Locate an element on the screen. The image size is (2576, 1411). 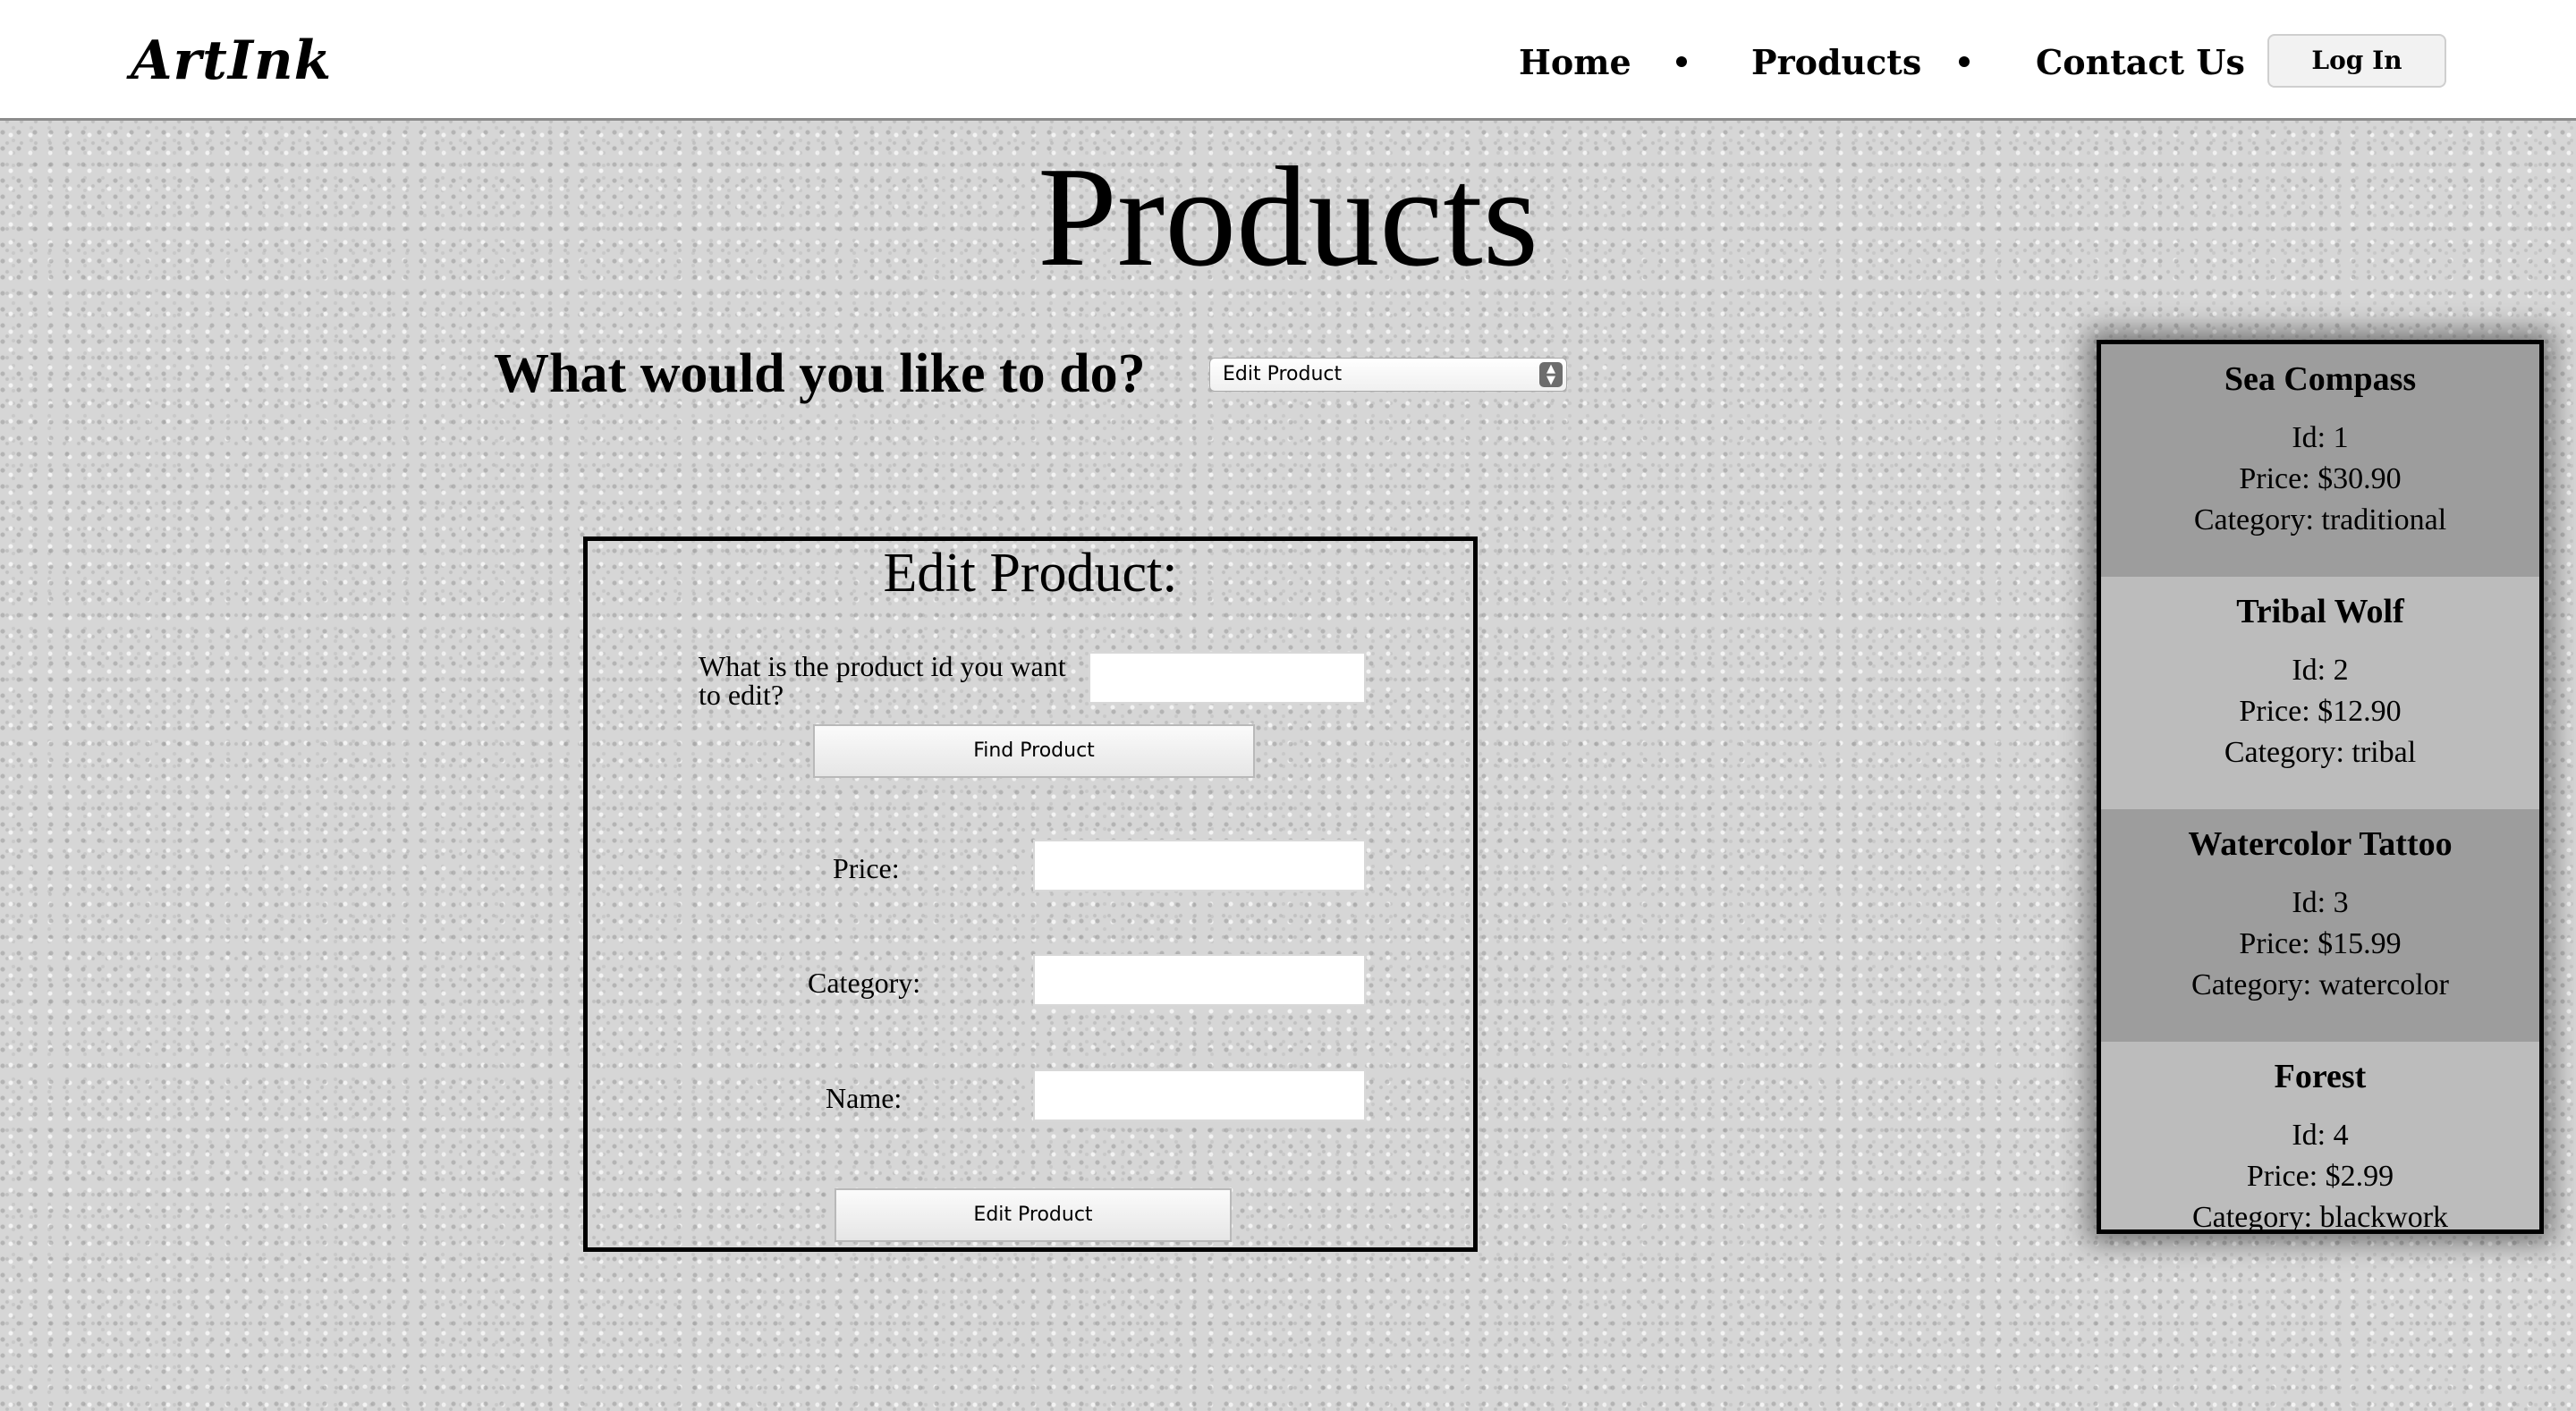
product-id: Id: 3 is located at coordinates (2320, 903).